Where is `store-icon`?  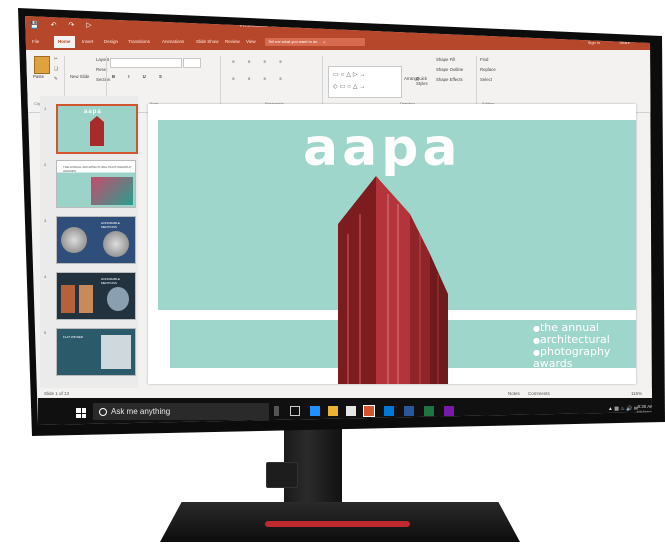
store-icon is located at coordinates (351, 411).